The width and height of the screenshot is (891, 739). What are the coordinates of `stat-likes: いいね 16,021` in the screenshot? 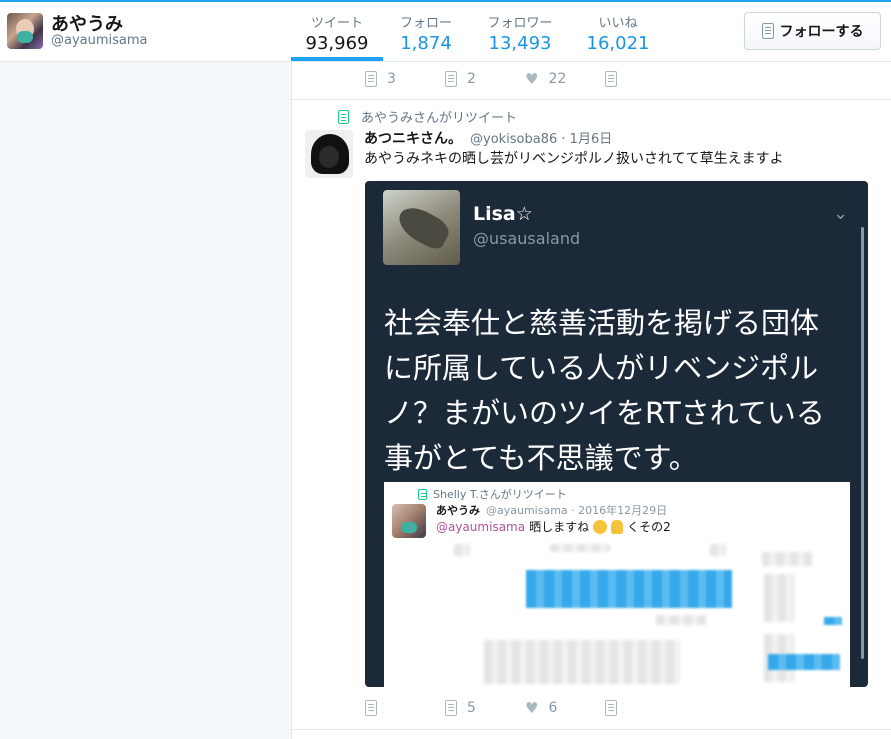 It's located at (618, 33).